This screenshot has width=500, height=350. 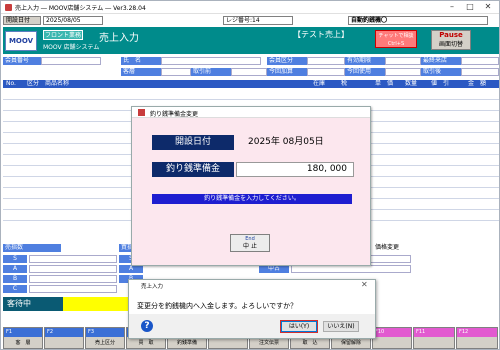 I want to click on used-value, so click(x=351, y=269).